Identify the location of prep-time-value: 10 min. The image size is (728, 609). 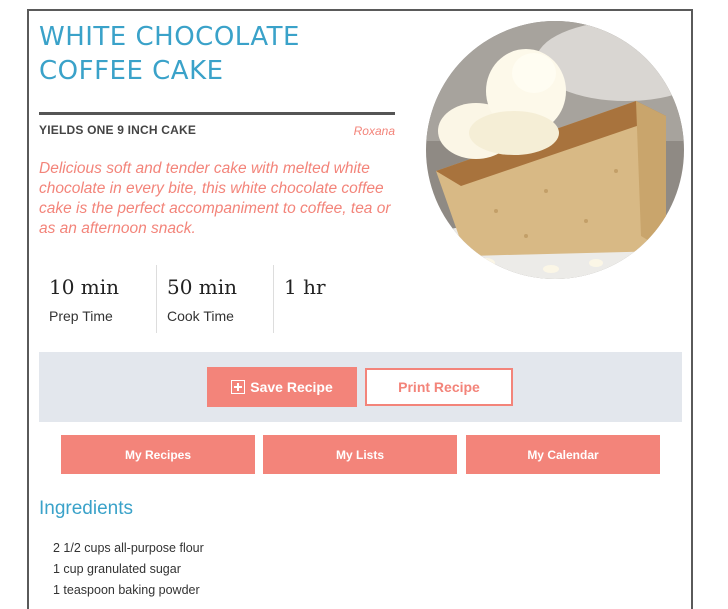
(84, 287).